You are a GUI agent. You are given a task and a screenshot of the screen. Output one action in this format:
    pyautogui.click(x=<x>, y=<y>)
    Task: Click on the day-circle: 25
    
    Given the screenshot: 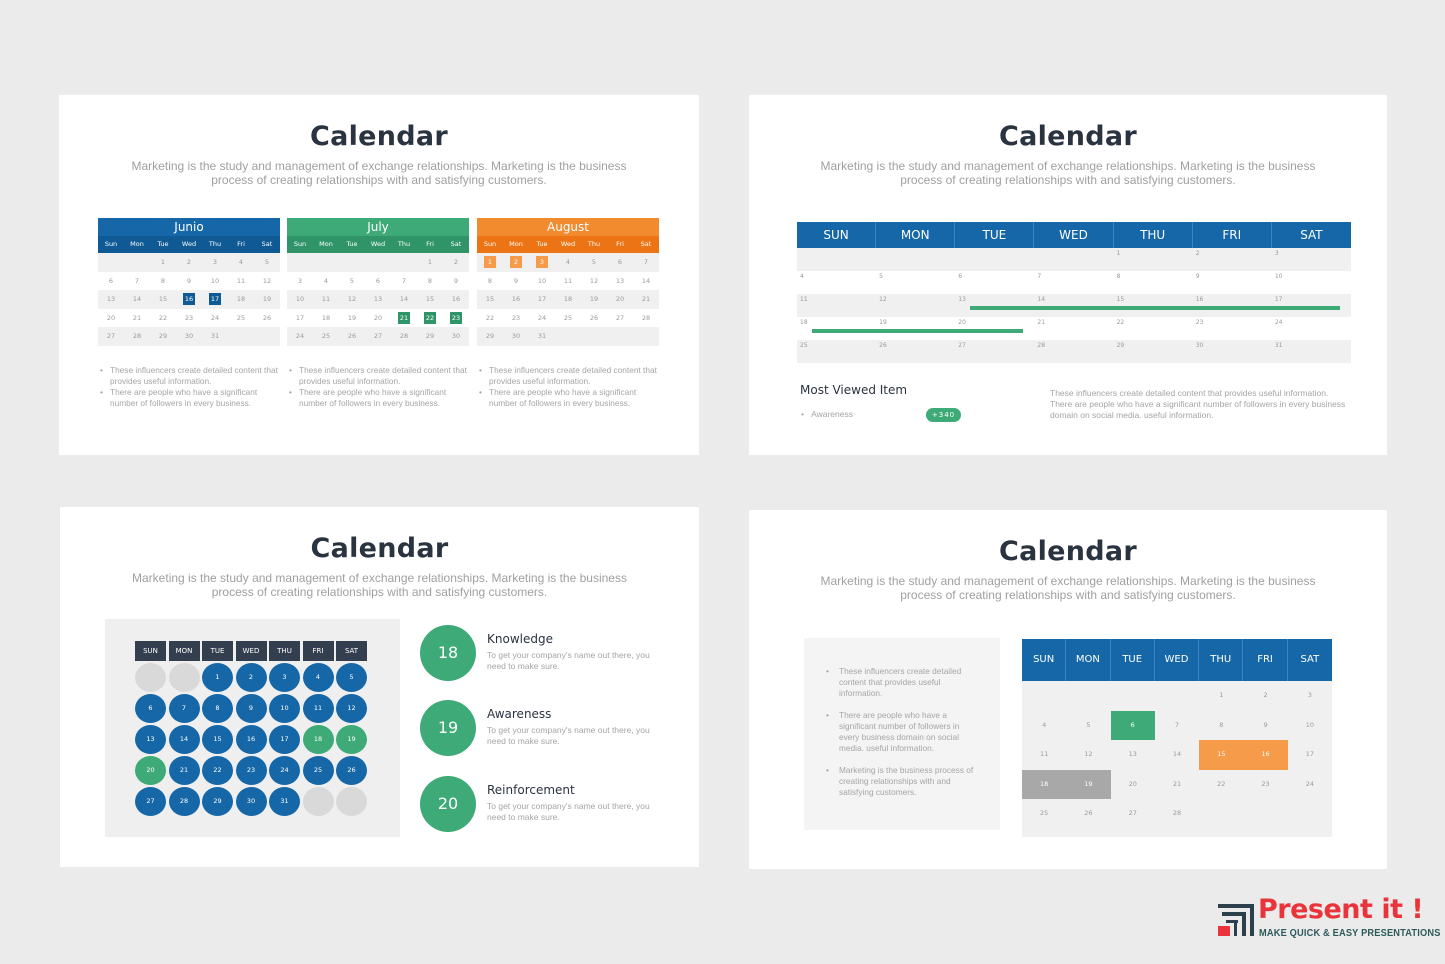 What is the action you would take?
    pyautogui.click(x=318, y=770)
    